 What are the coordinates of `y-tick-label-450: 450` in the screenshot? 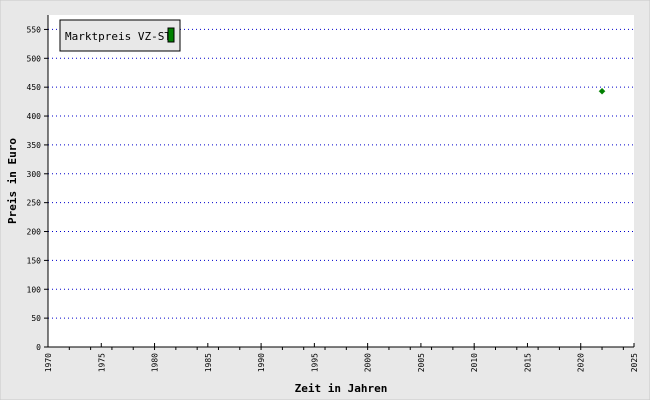 It's located at (34, 87).